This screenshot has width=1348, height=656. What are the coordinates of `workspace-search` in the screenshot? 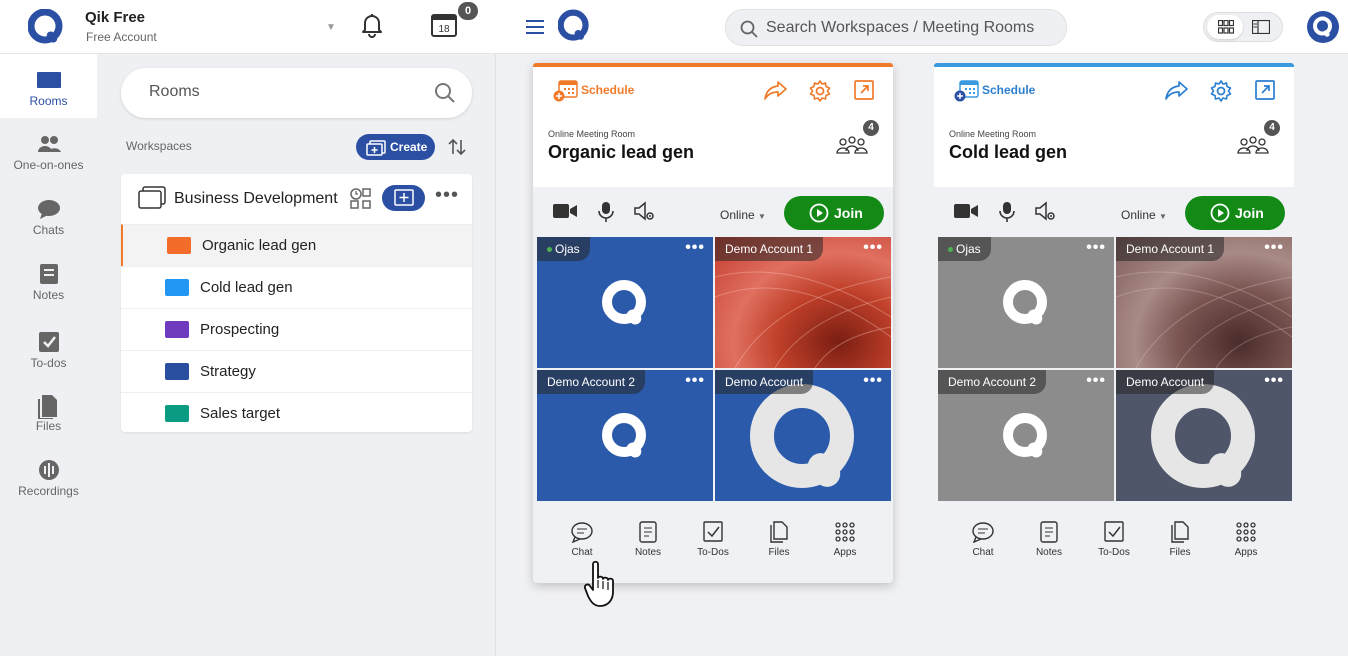 It's located at (896, 27).